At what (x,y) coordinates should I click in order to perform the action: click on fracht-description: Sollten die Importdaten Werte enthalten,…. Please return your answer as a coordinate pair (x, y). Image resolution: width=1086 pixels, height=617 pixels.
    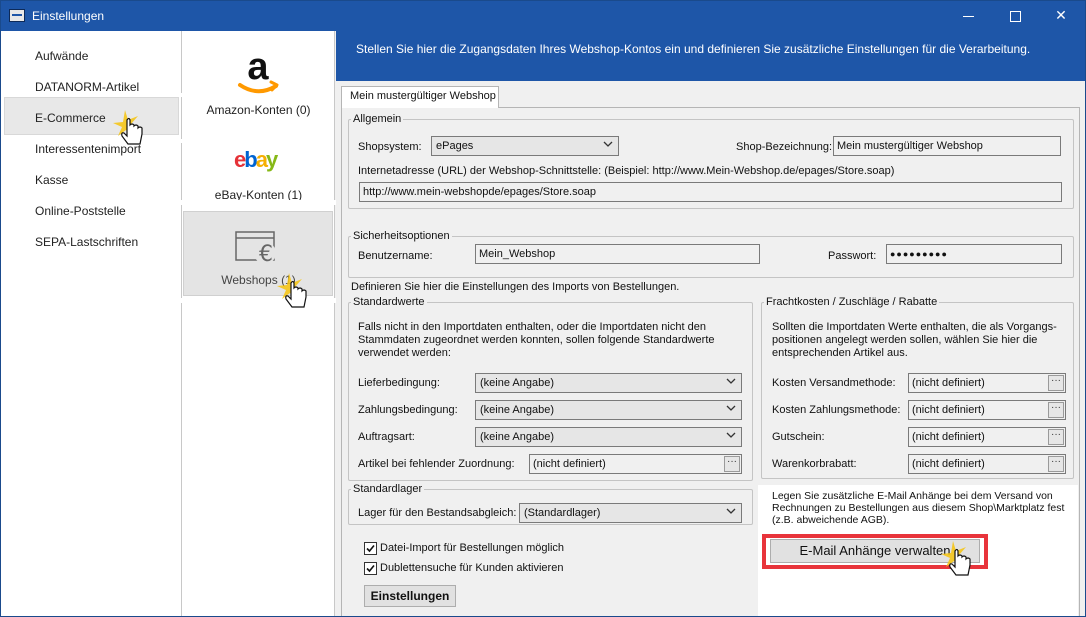
    Looking at the image, I should click on (914, 340).